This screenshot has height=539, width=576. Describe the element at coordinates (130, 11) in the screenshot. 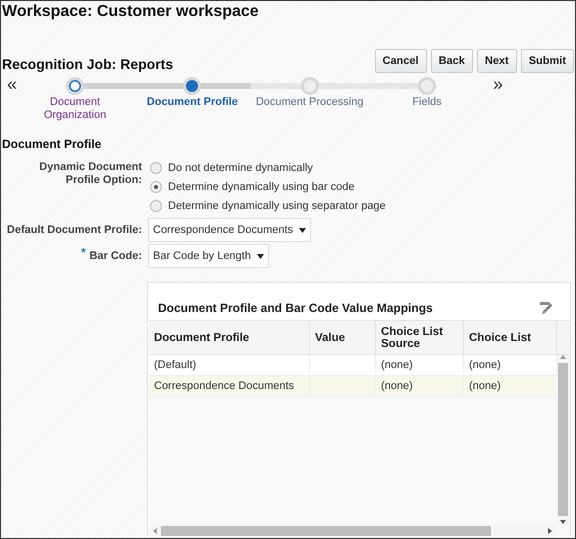

I see `page-title: Workspace: Customer workspace` at that location.